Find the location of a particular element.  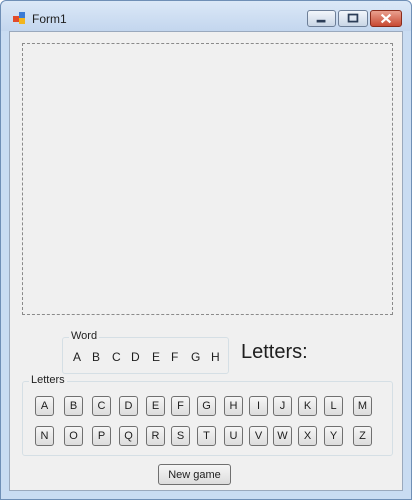

word-letter: F is located at coordinates (175, 357).